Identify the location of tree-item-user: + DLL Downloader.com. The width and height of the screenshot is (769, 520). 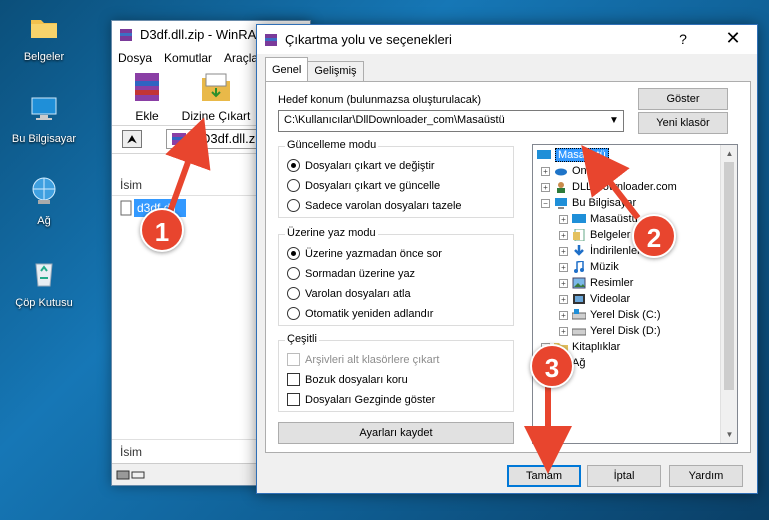
(609, 187).